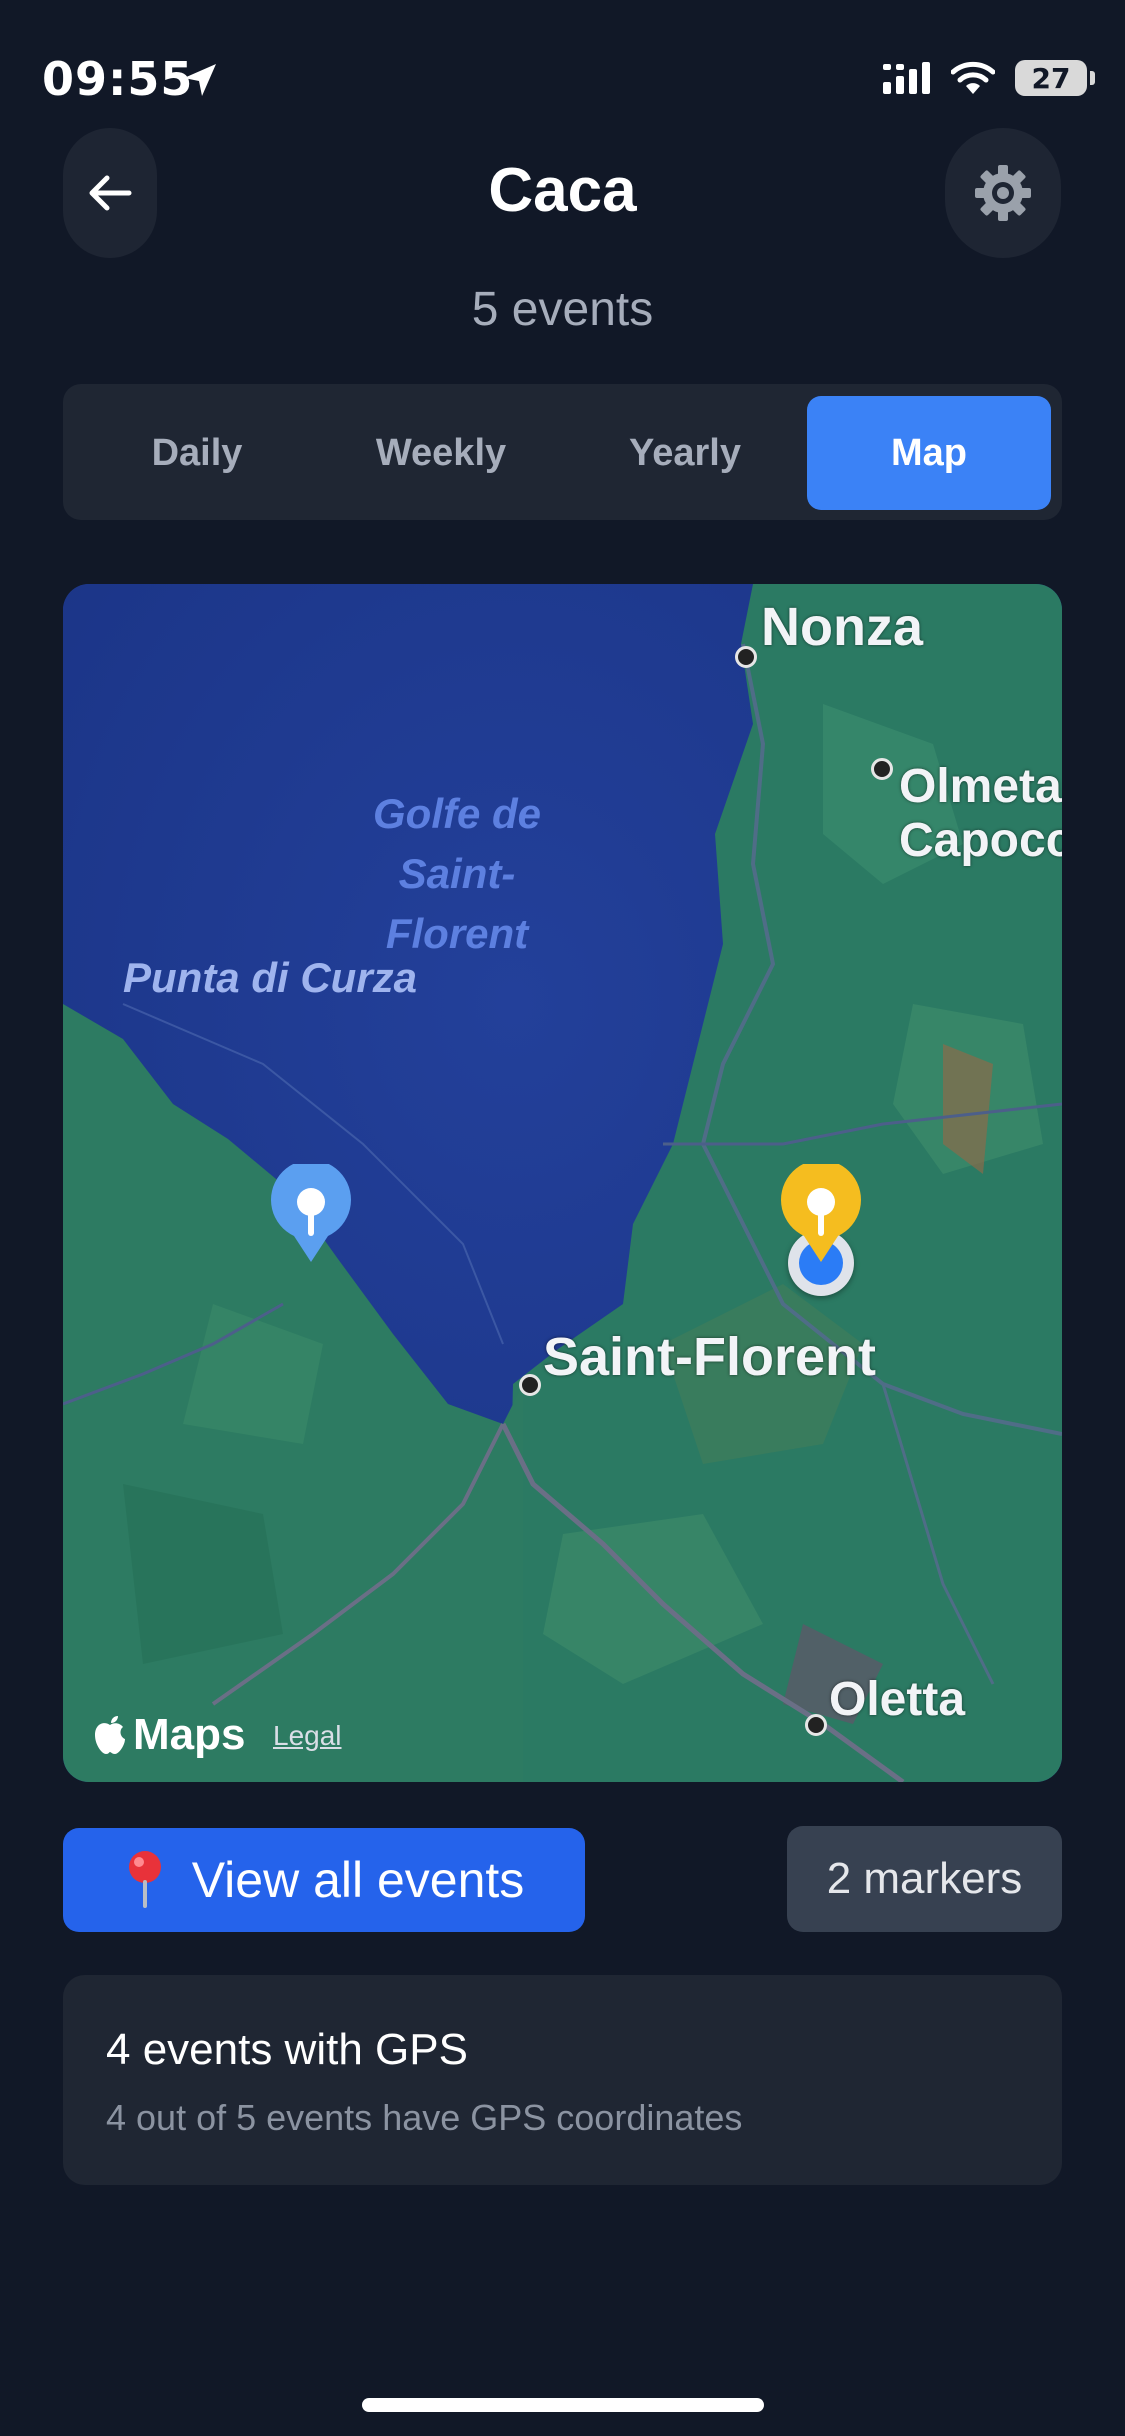 This screenshot has height=2436, width=1125. Describe the element at coordinates (973, 77) in the screenshot. I see `wifi-icon` at that location.